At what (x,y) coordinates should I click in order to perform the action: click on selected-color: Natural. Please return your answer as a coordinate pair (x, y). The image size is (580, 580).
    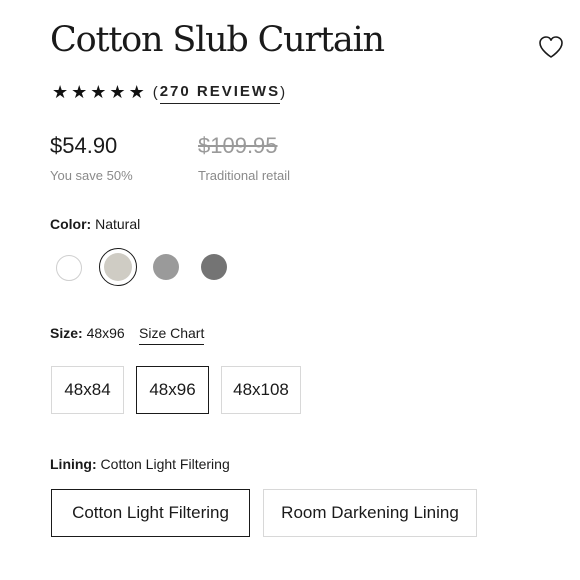
    Looking at the image, I should click on (118, 224).